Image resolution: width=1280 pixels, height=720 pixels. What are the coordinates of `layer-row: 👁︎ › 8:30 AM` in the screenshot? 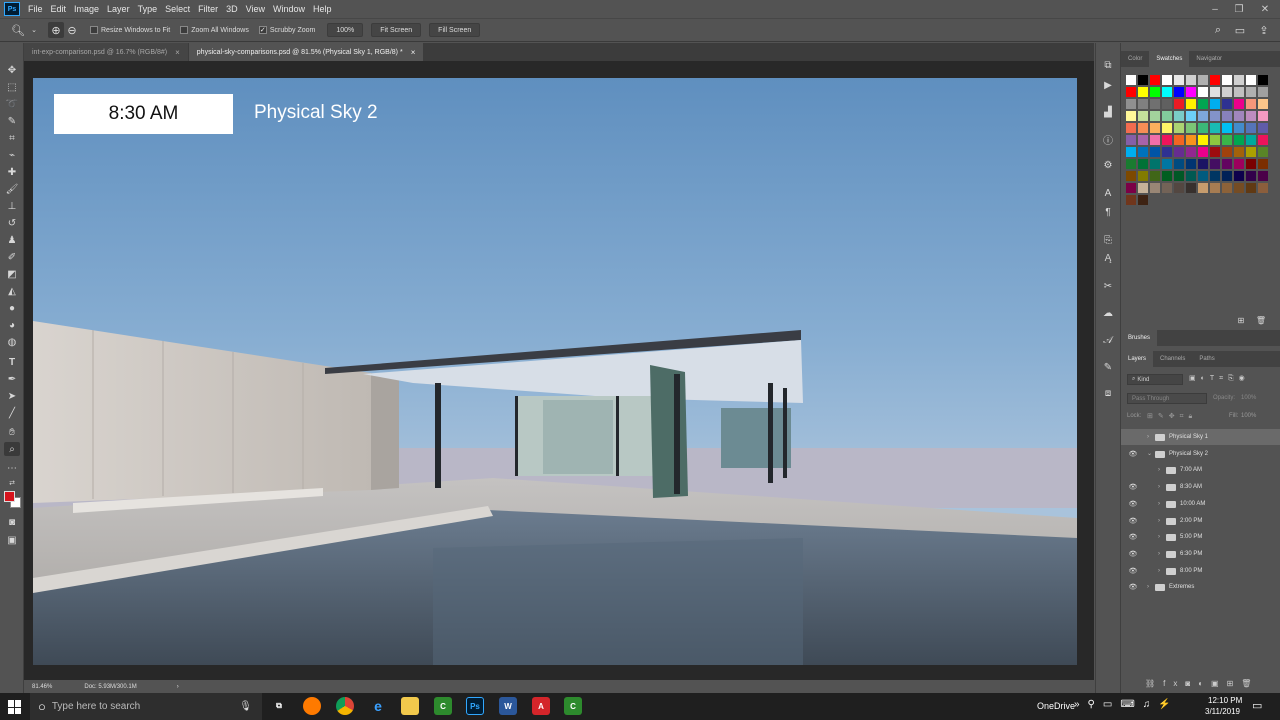 It's located at (1200, 487).